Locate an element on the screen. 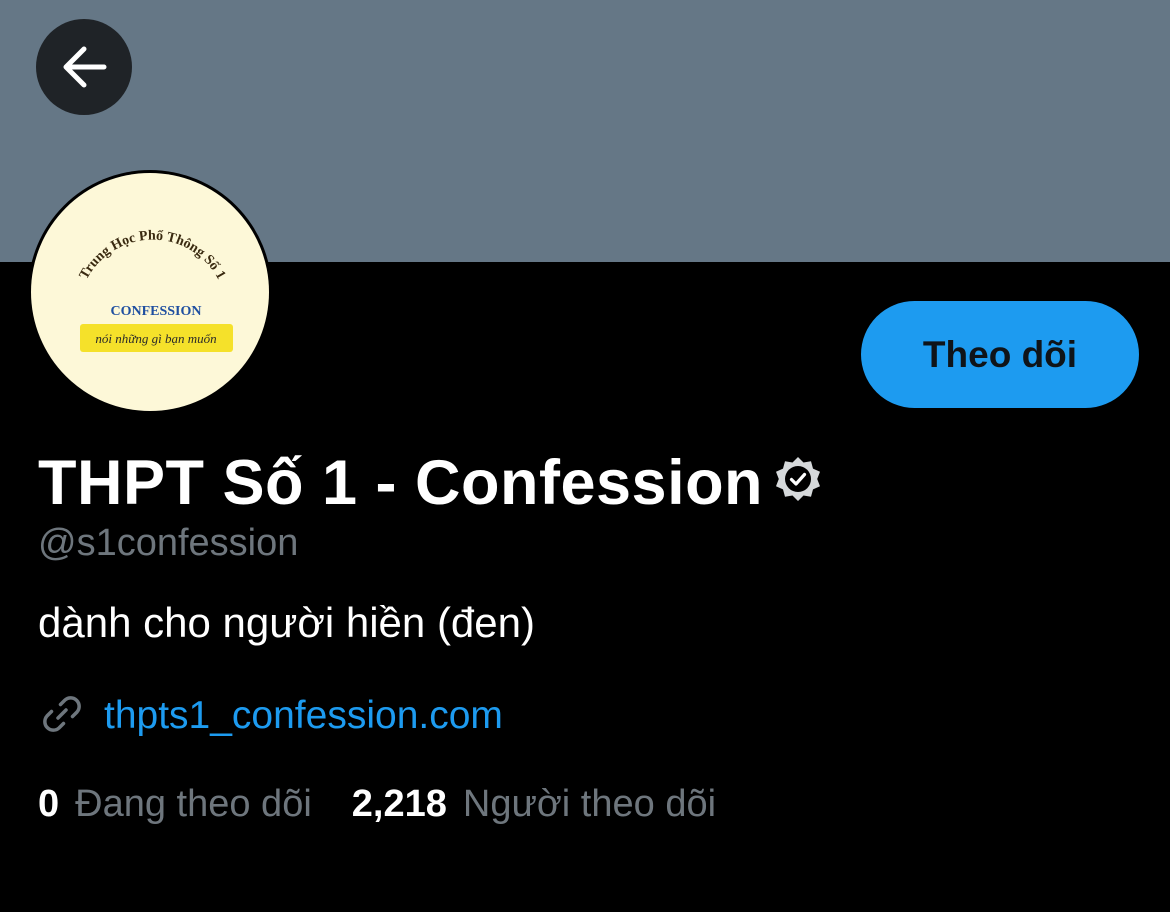 The width and height of the screenshot is (1170, 912). following-stat: 0 Đang theo dõi is located at coordinates (175, 804).